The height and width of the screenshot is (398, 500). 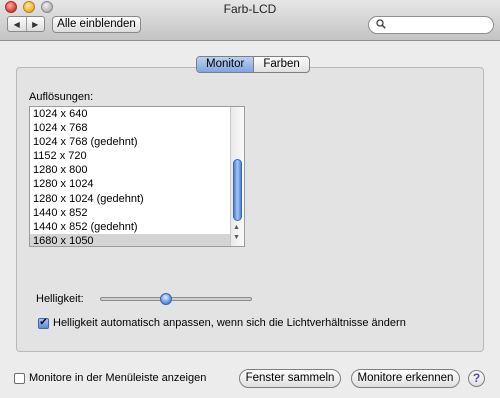 I want to click on resolution-list-item: 1440 x 852, so click(x=130, y=213).